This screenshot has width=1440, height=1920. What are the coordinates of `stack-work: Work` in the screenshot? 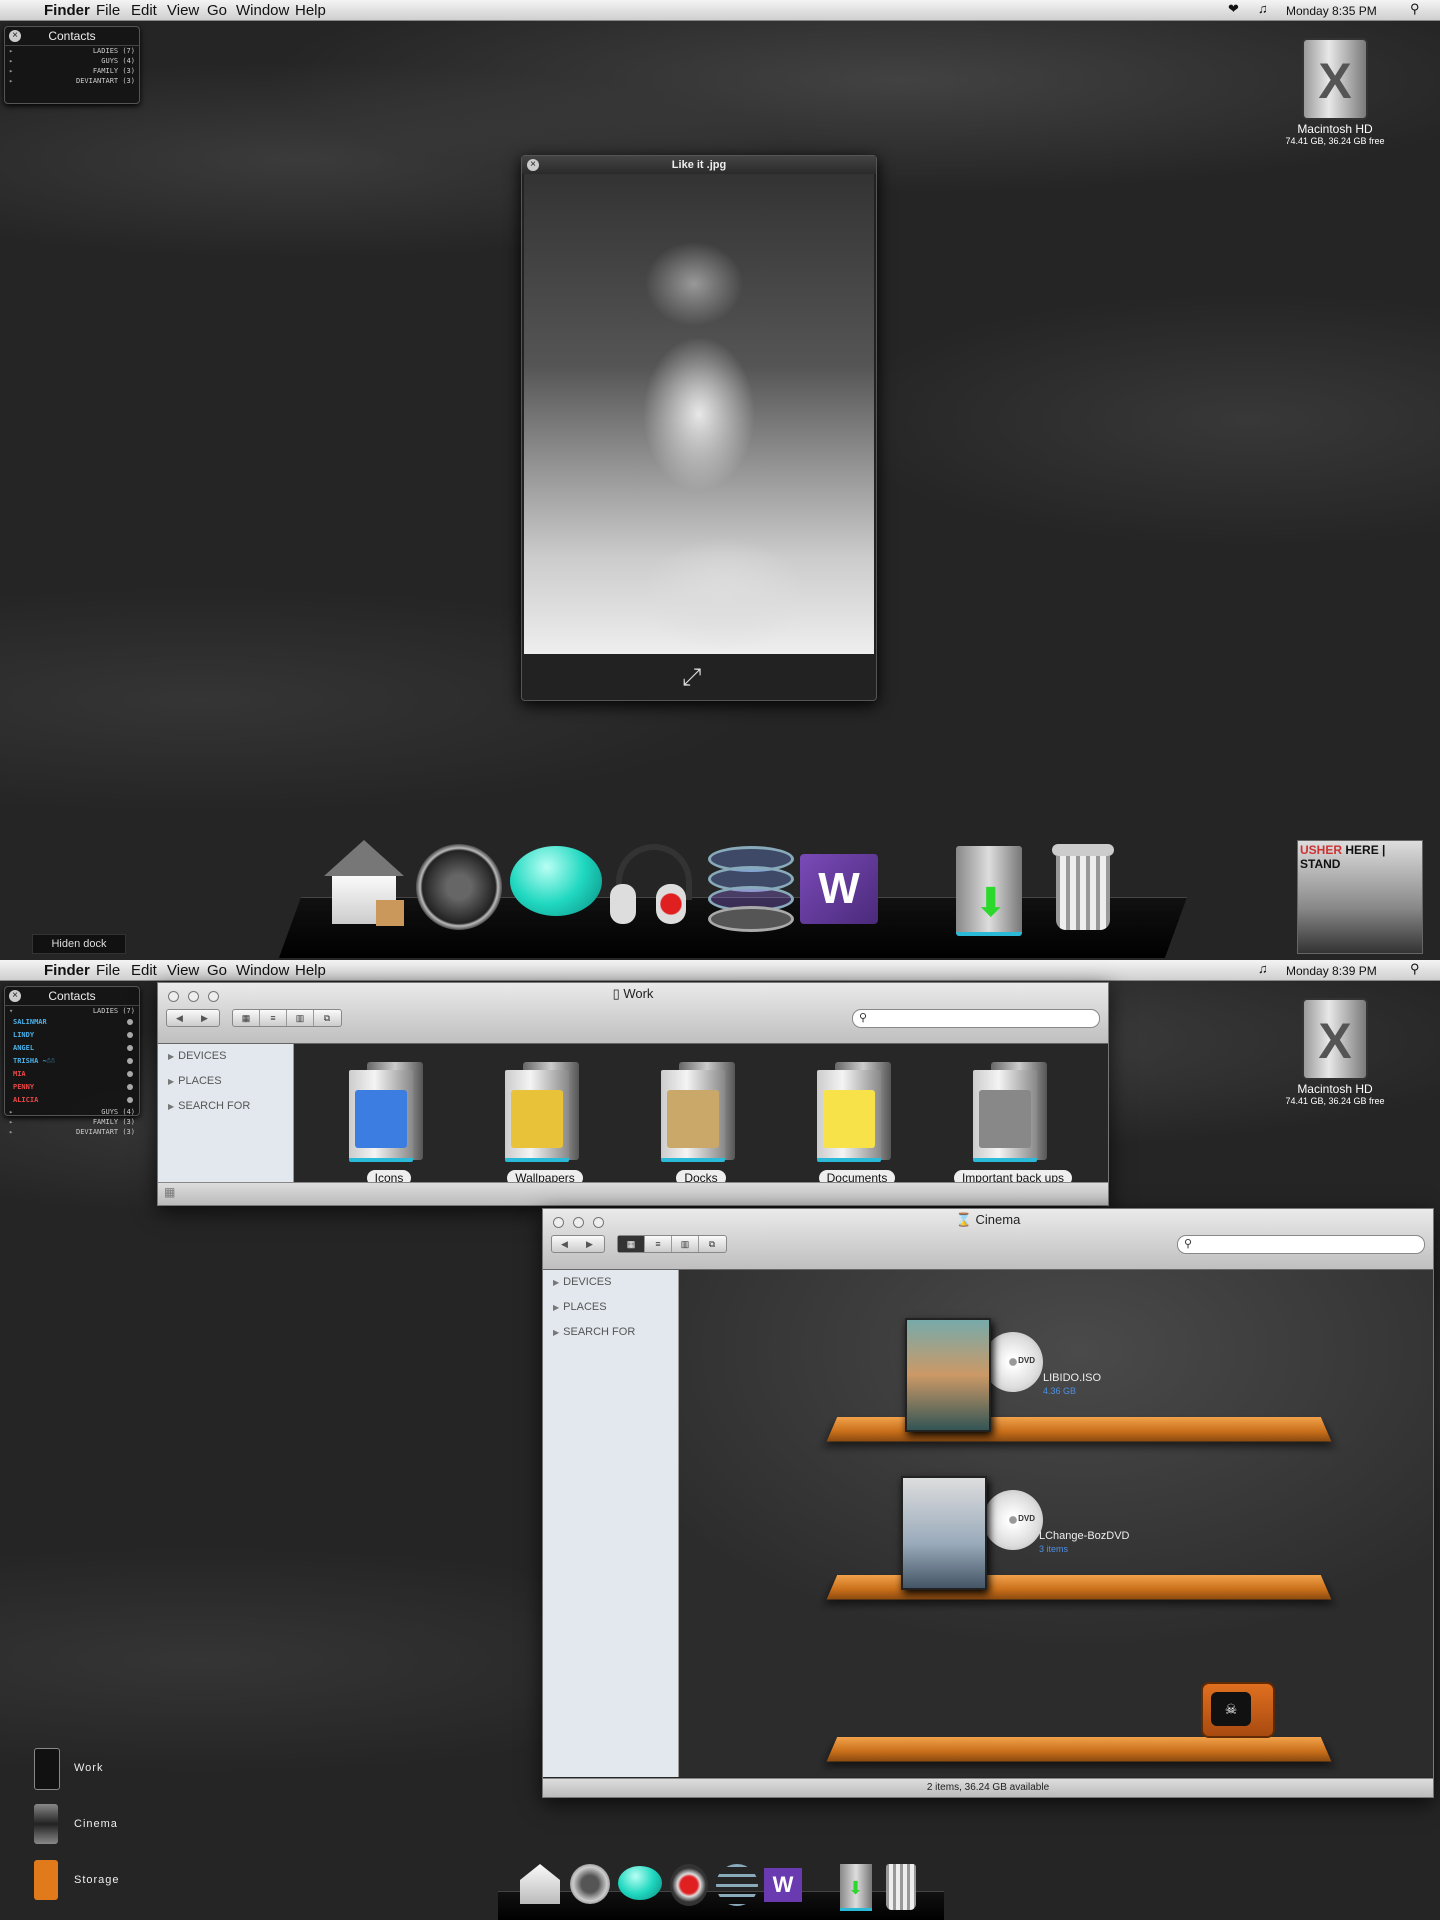 It's located at (78, 1774).